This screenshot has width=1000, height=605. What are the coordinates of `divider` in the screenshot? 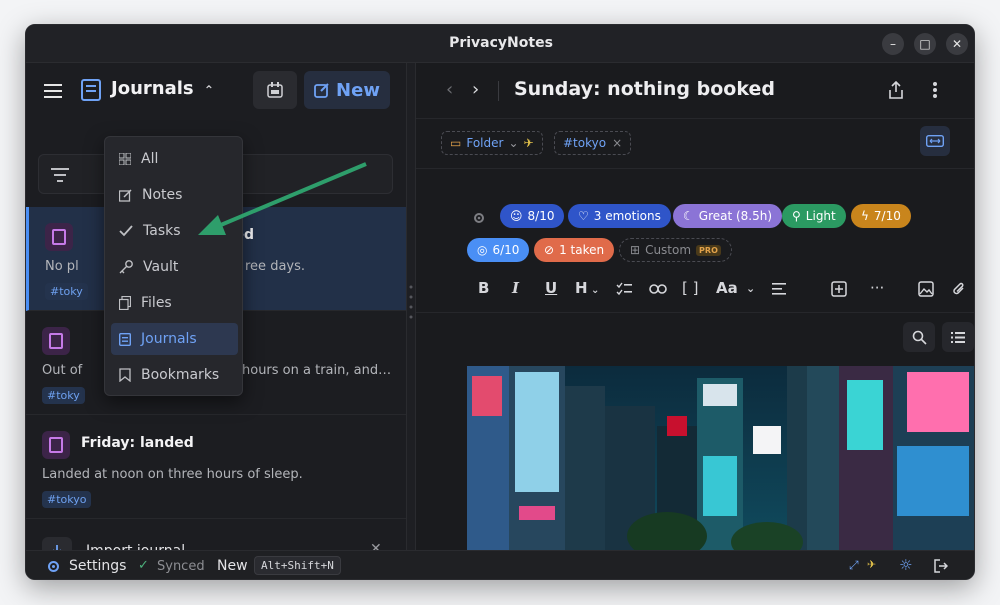 It's located at (498, 91).